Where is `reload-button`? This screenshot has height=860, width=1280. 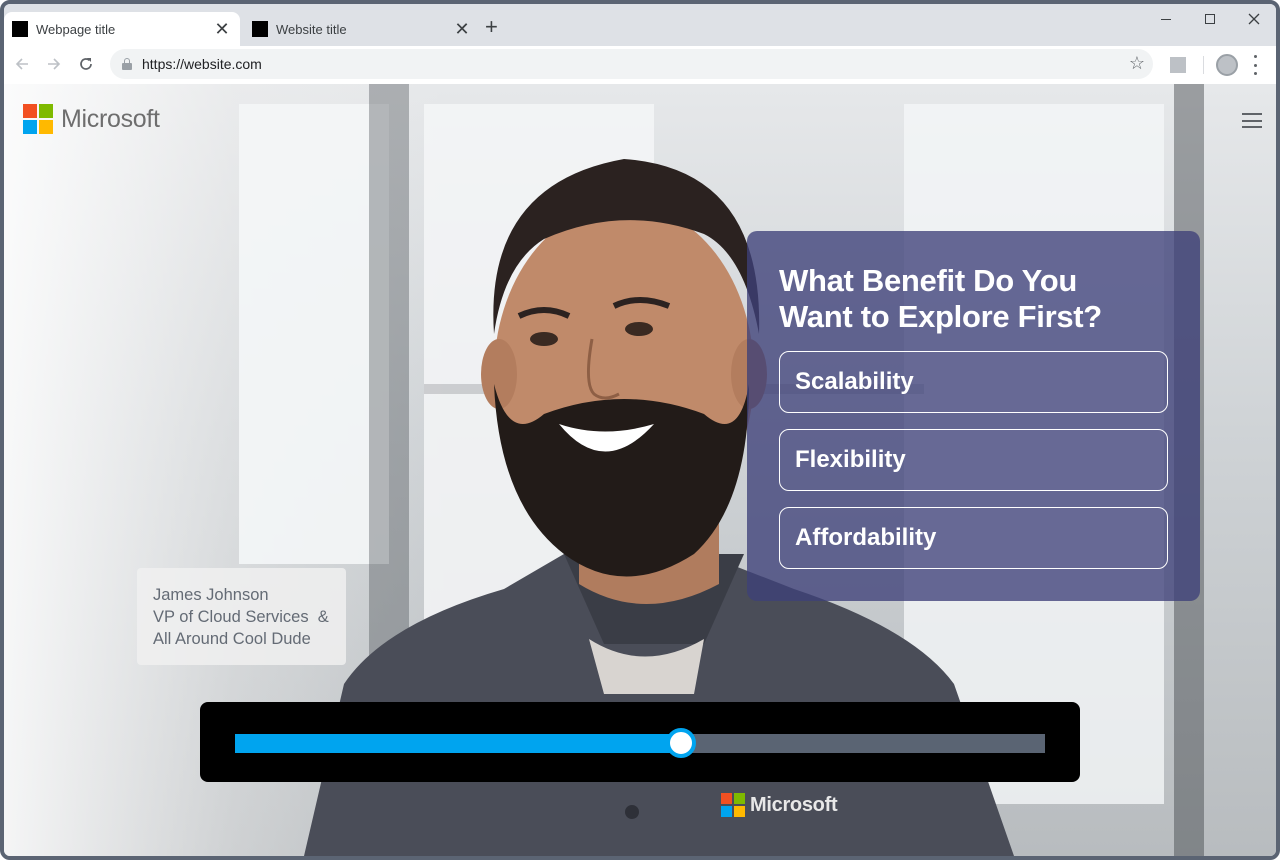
reload-button is located at coordinates (86, 64).